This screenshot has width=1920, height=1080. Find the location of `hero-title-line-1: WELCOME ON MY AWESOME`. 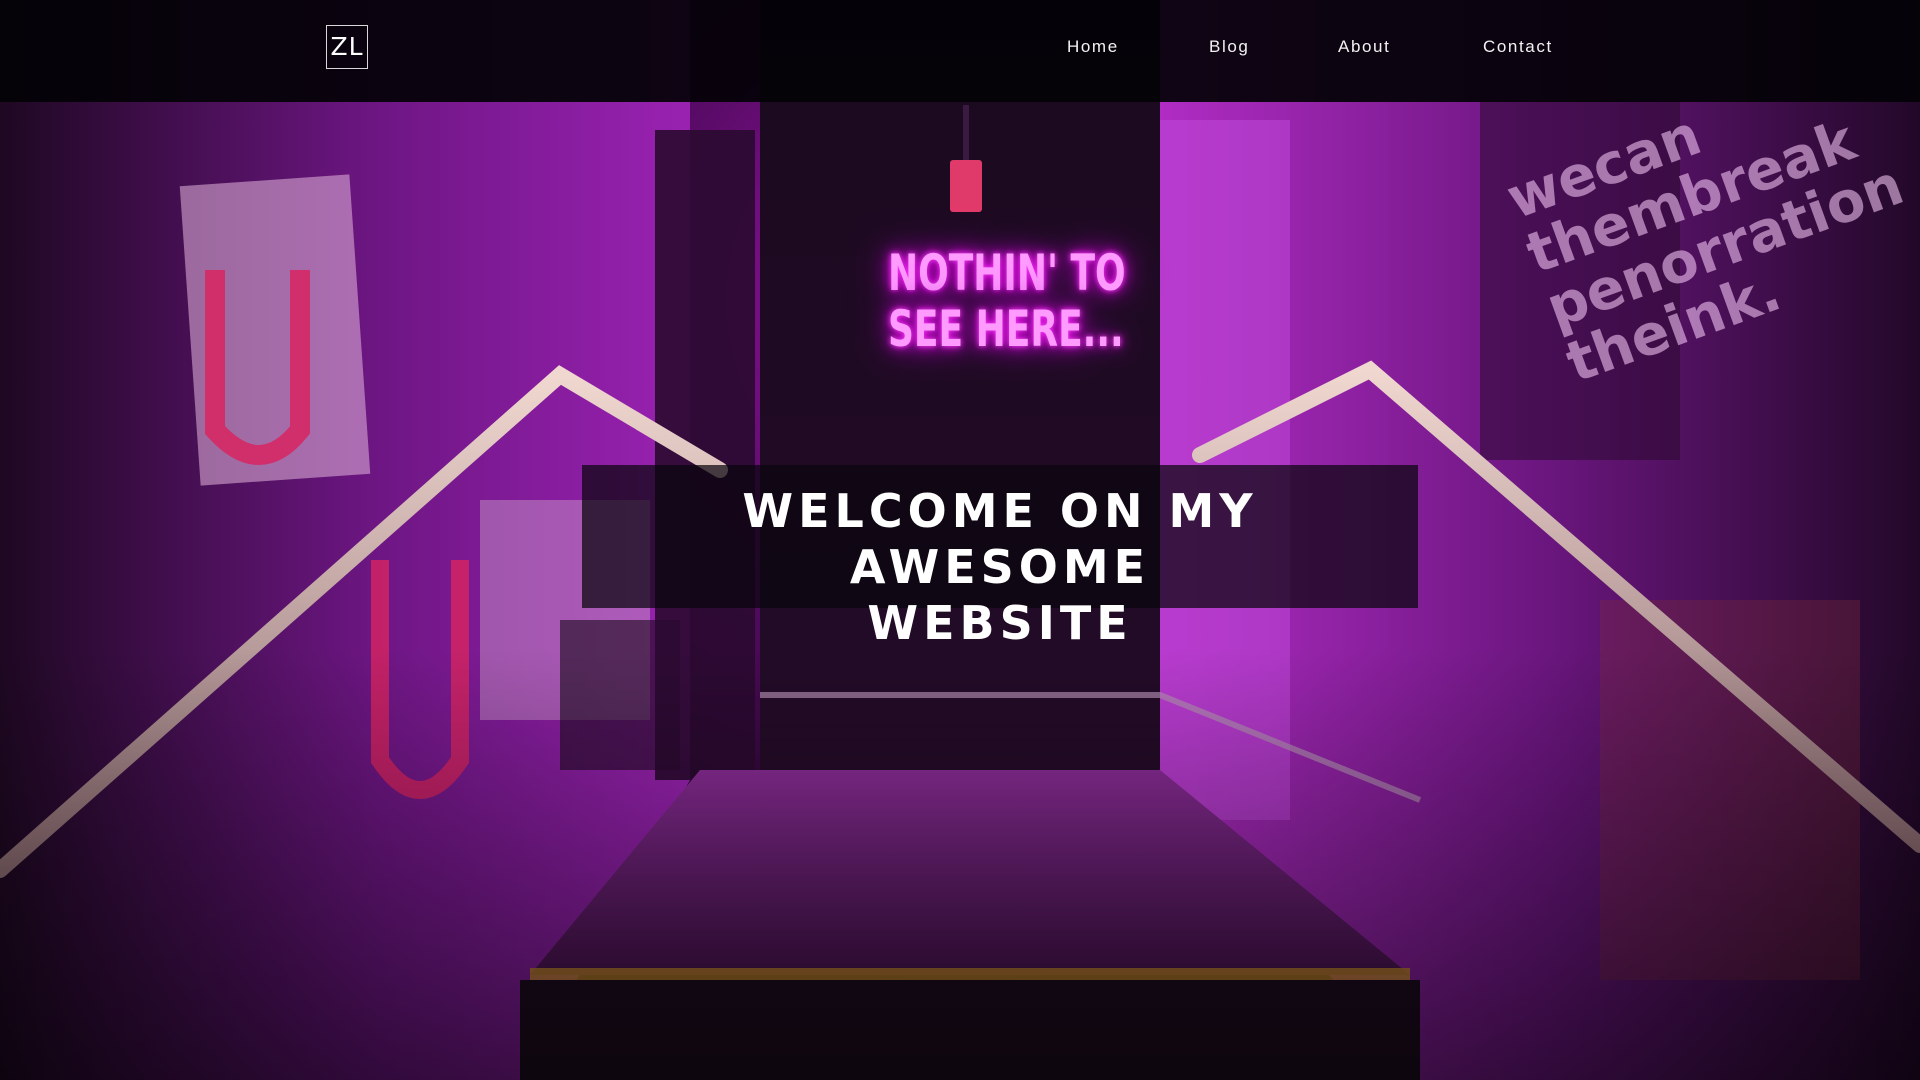

hero-title-line-1: WELCOME ON MY AWESOME is located at coordinates (1000, 539).